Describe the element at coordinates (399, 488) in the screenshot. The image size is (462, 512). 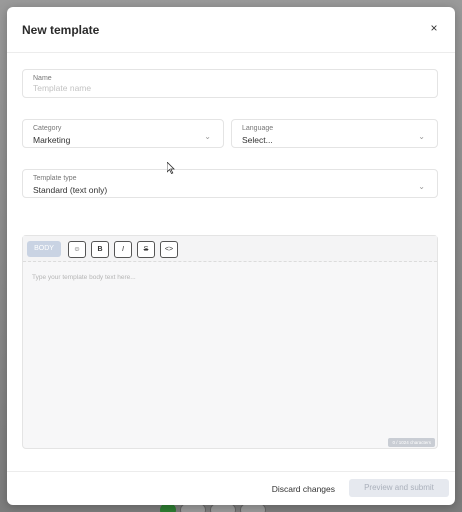
I see `preview-and-submit-button: Preview and submit` at that location.